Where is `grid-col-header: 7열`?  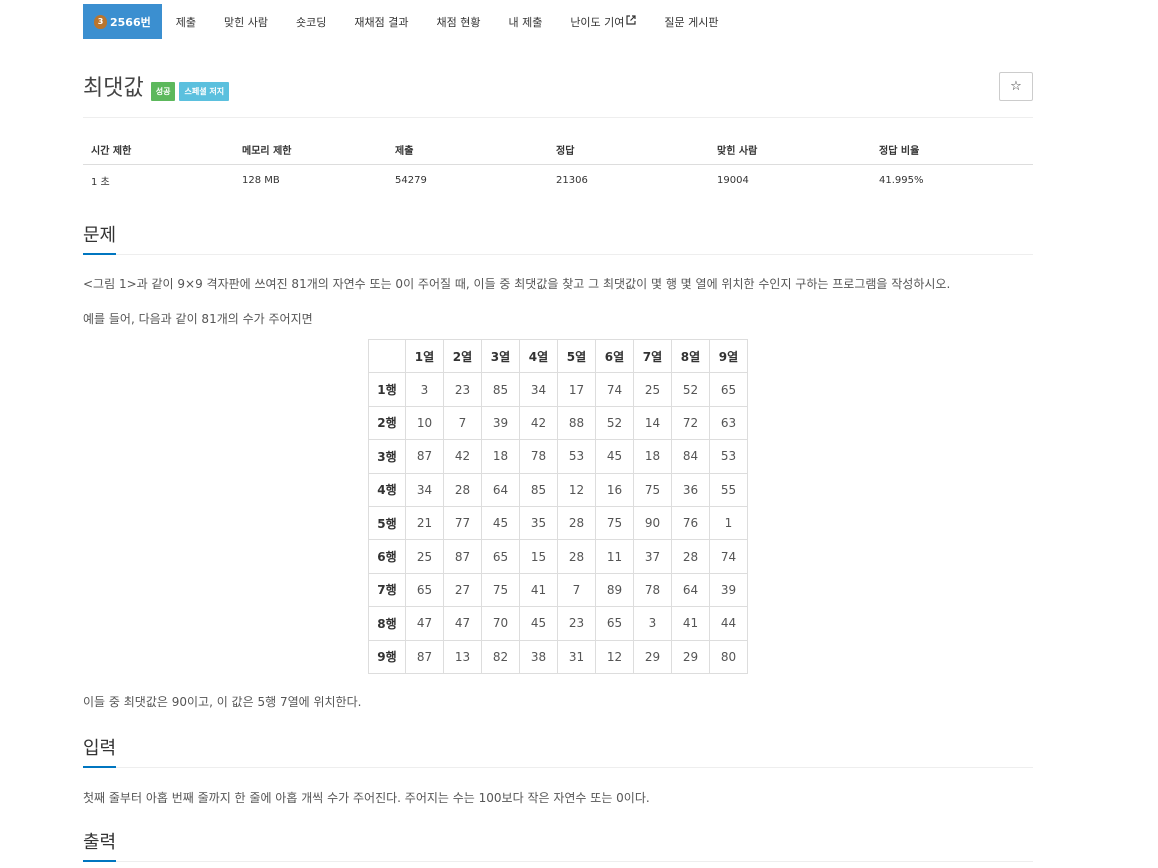
grid-col-header: 7열 is located at coordinates (652, 356).